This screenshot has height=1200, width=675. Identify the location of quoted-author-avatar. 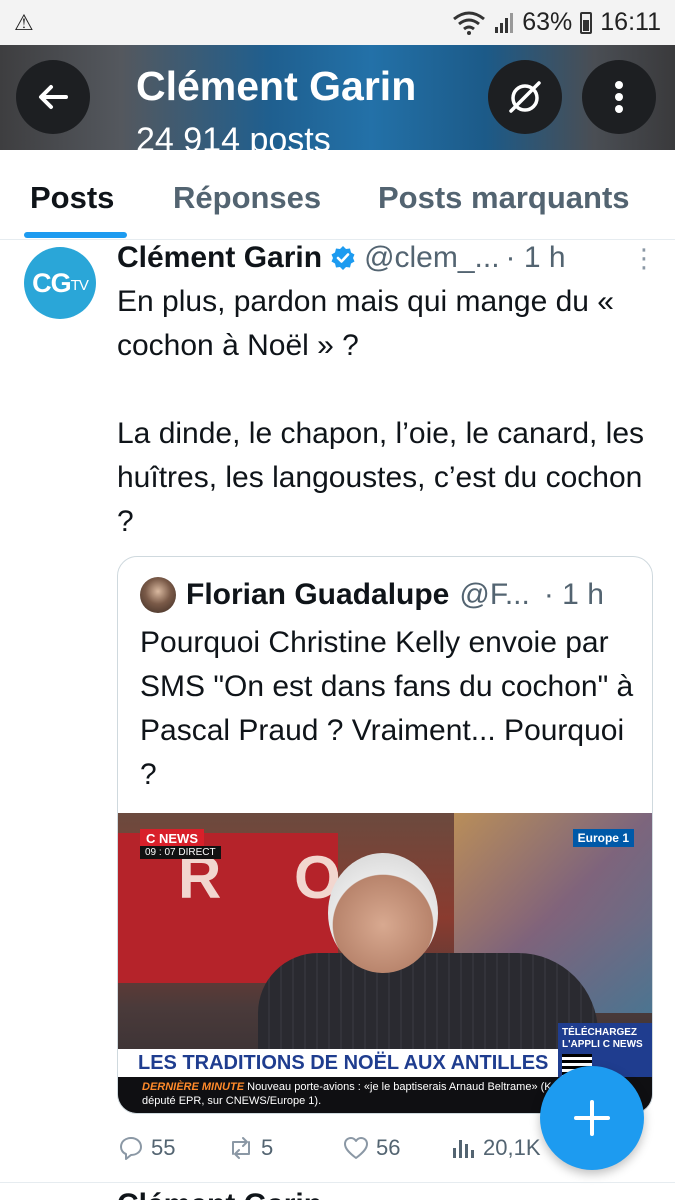
(158, 595).